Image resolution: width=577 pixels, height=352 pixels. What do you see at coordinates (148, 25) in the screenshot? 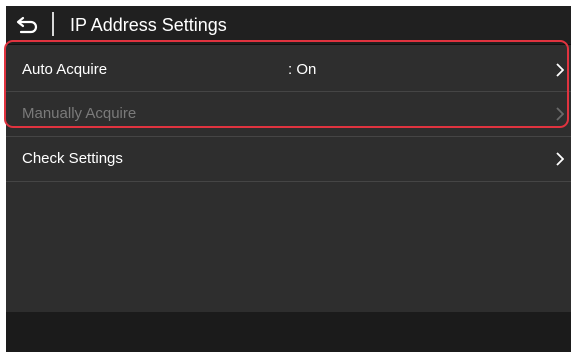
I see `page-title: IP Address Settings` at bounding box center [148, 25].